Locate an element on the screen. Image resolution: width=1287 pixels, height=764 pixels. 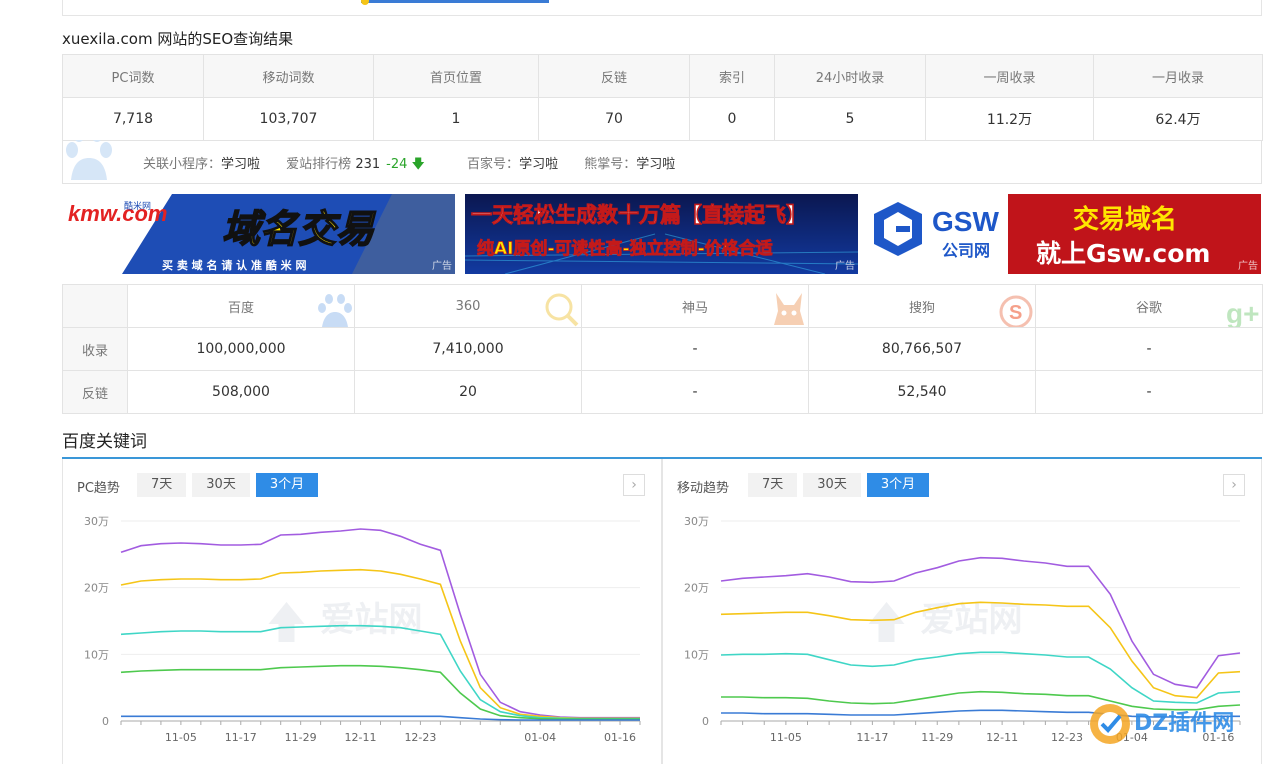
svg-text: S is located at coordinates (1015, 313).